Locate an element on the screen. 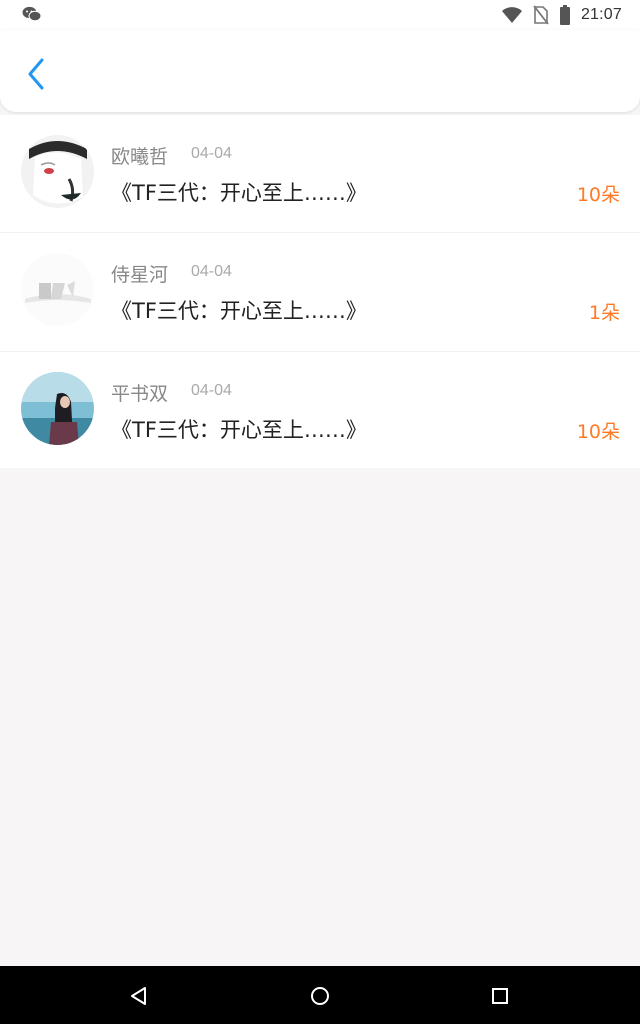 The image size is (640, 1024). wechat-icon is located at coordinates (32, 14).